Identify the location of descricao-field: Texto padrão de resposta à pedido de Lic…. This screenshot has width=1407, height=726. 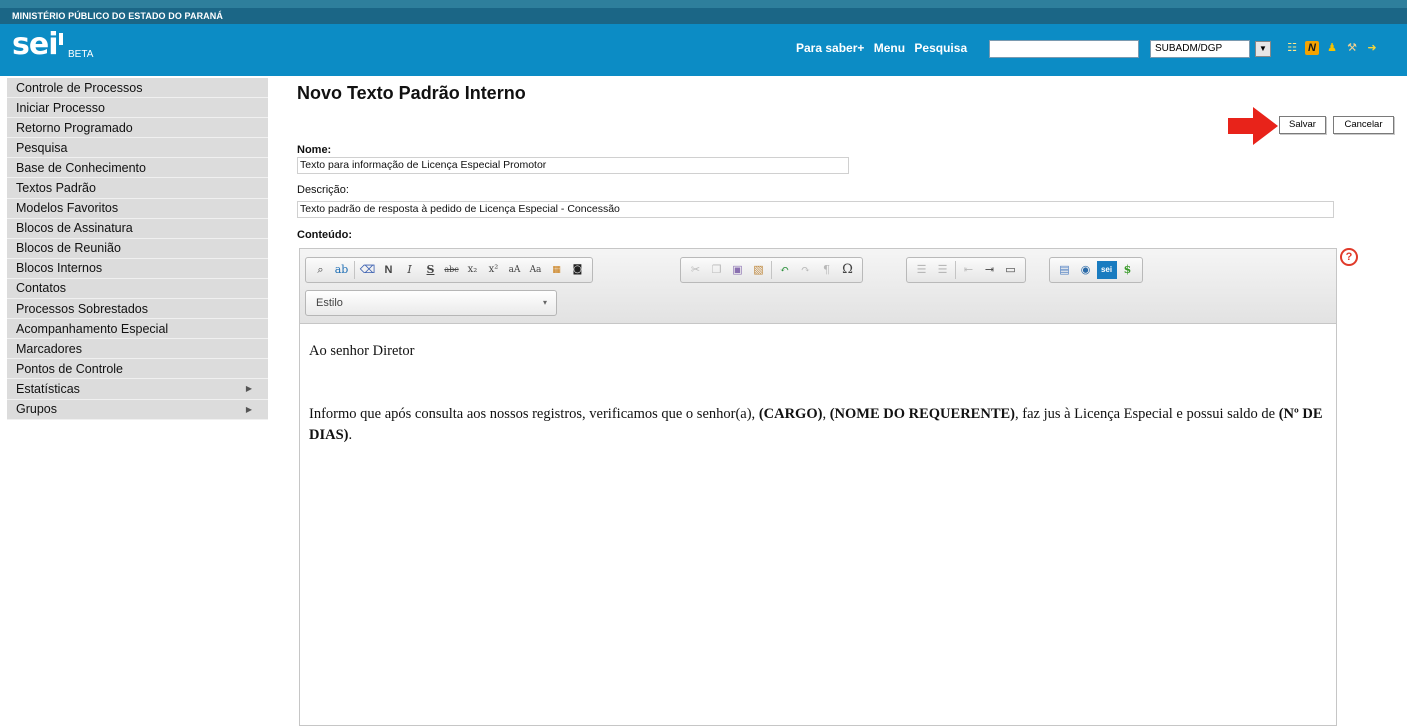
(815, 209).